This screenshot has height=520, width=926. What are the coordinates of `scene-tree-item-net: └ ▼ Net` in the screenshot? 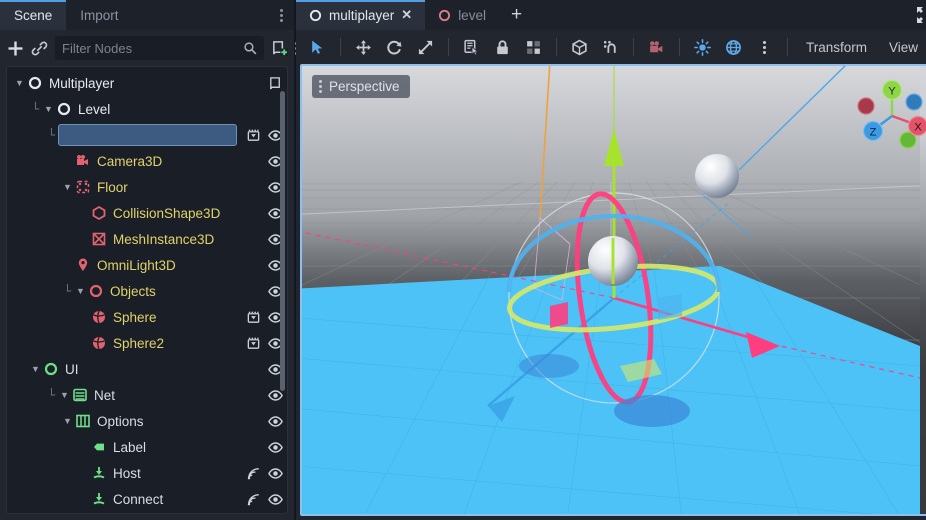 It's located at (147, 395).